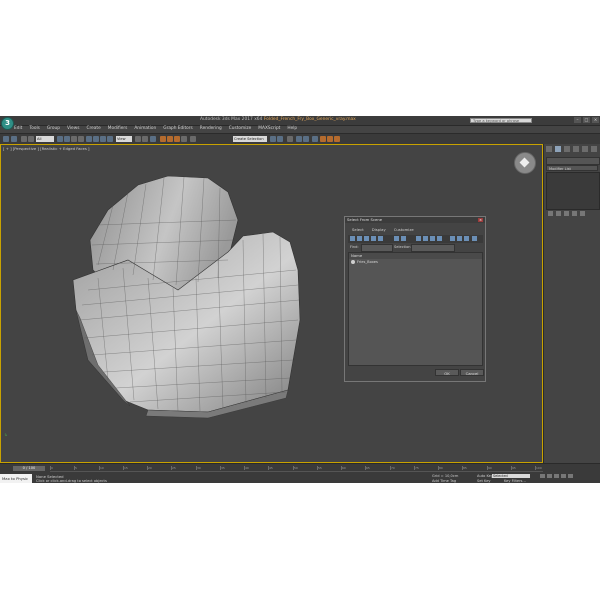 This screenshot has width=600, height=600. I want to click on display-invert-icon, so click(466, 238).